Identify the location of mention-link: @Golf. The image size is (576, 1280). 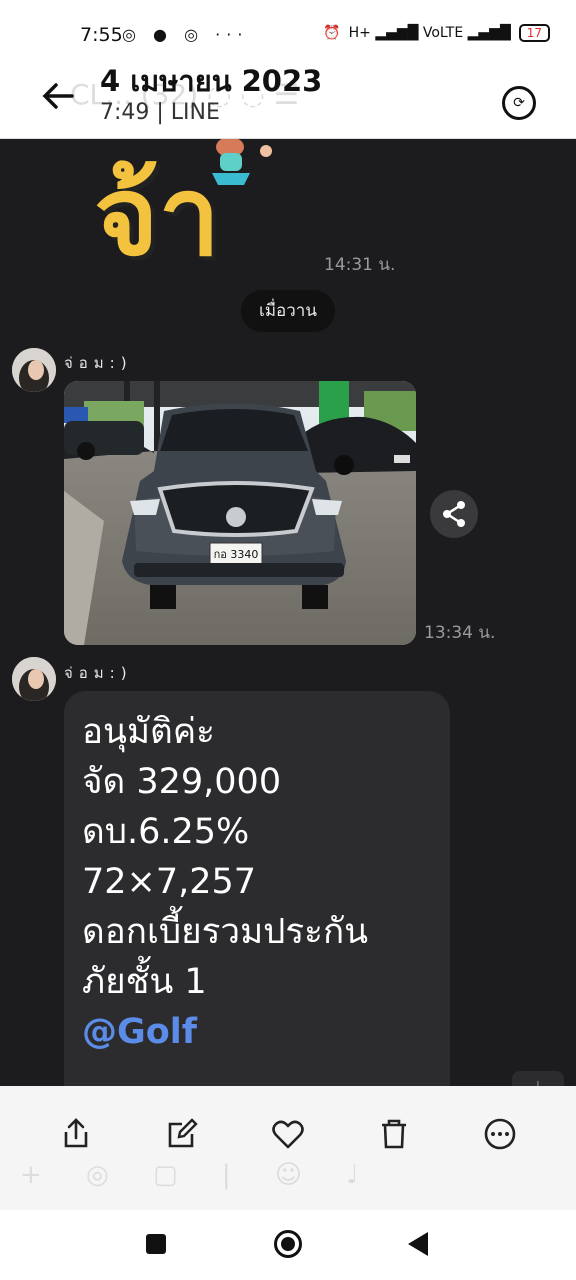
(266, 1032).